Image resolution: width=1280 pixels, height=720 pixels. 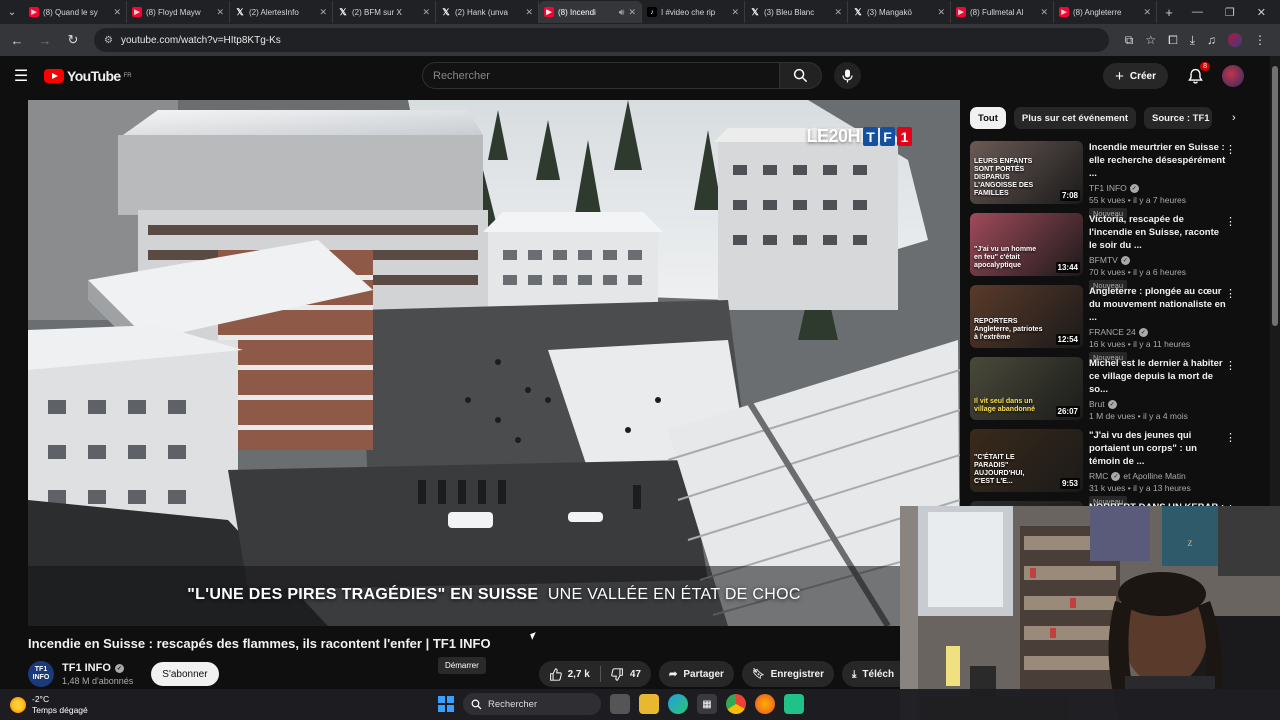 What do you see at coordinates (73, 40) in the screenshot?
I see `reload-icon: ↻` at bounding box center [73, 40].